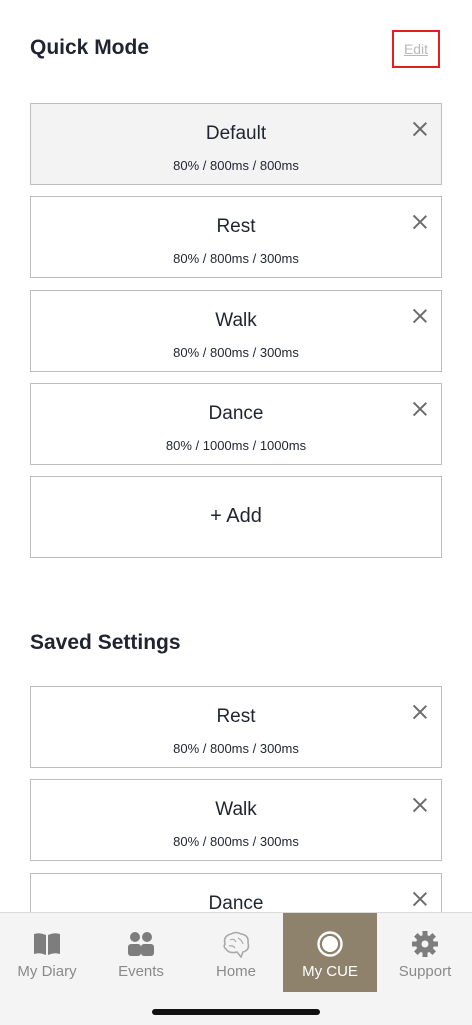  What do you see at coordinates (236, 133) in the screenshot?
I see `item-name: Default` at bounding box center [236, 133].